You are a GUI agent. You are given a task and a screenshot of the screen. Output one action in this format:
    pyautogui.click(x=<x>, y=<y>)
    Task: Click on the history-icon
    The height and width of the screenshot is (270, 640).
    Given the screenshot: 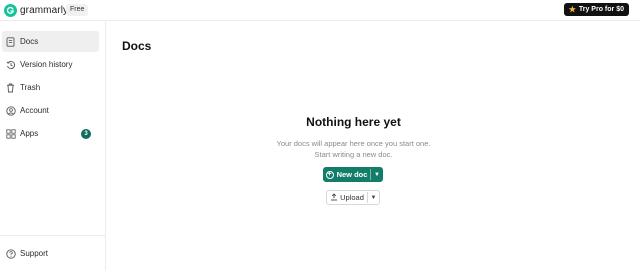 What is the action you would take?
    pyautogui.click(x=10, y=64)
    